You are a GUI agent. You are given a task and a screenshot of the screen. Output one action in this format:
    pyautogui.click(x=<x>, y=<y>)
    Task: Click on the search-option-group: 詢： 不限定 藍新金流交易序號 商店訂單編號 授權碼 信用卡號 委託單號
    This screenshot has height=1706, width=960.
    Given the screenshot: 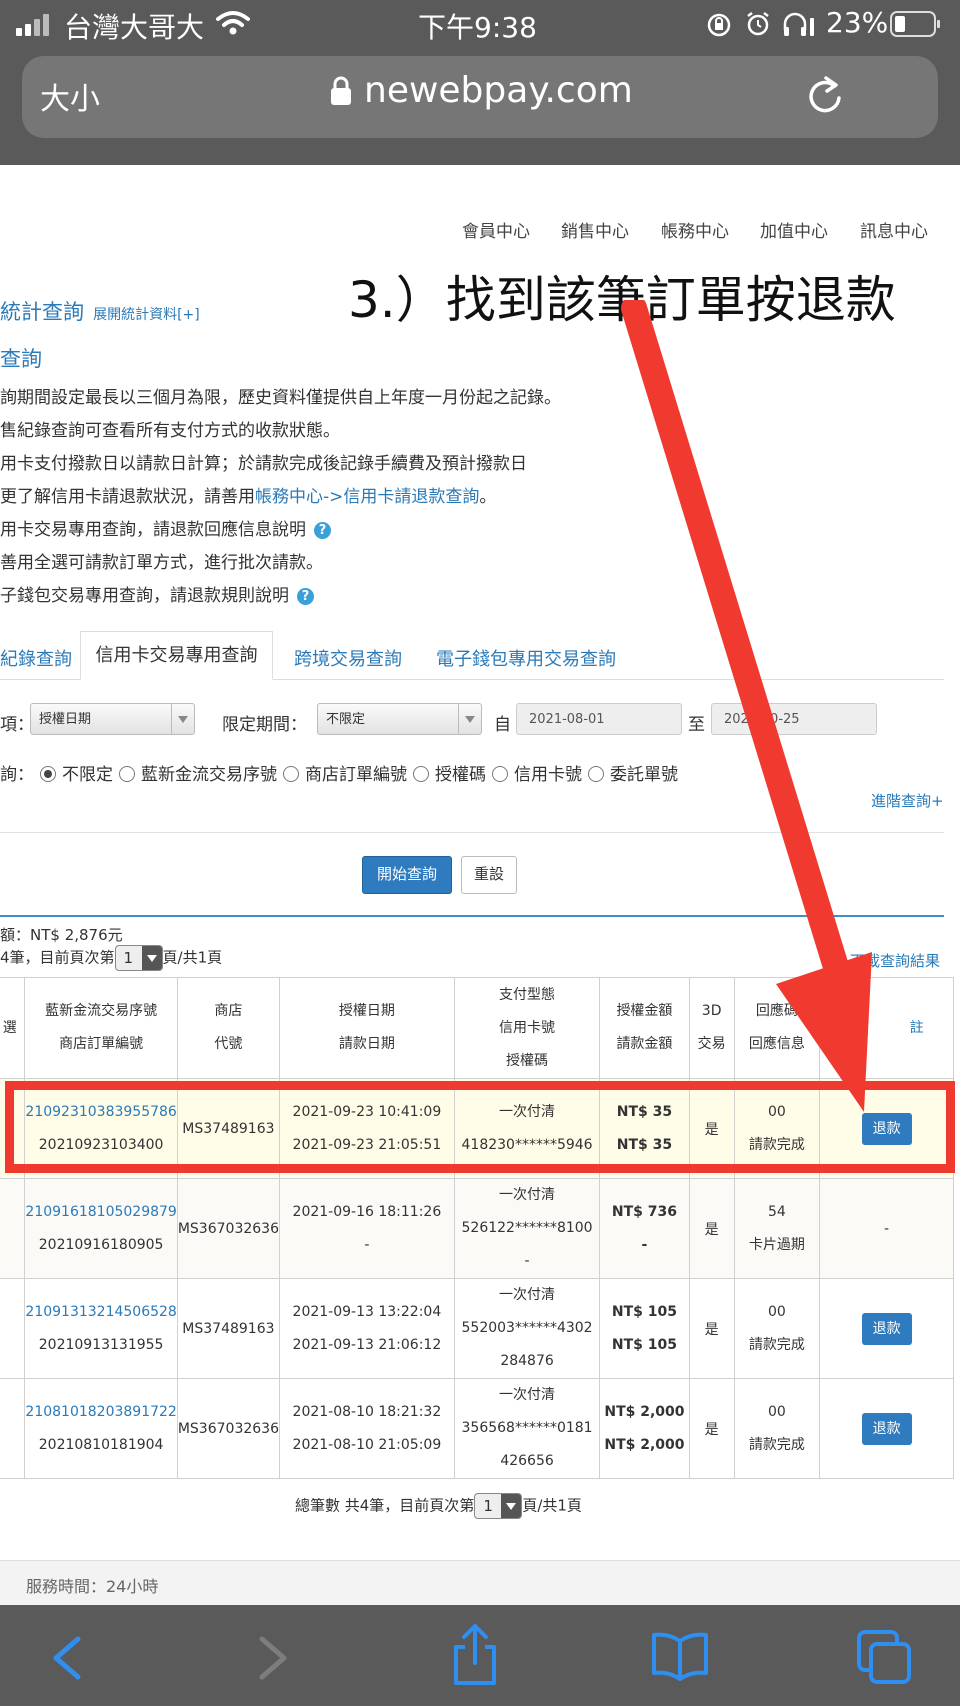 What is the action you would take?
    pyautogui.click(x=339, y=775)
    